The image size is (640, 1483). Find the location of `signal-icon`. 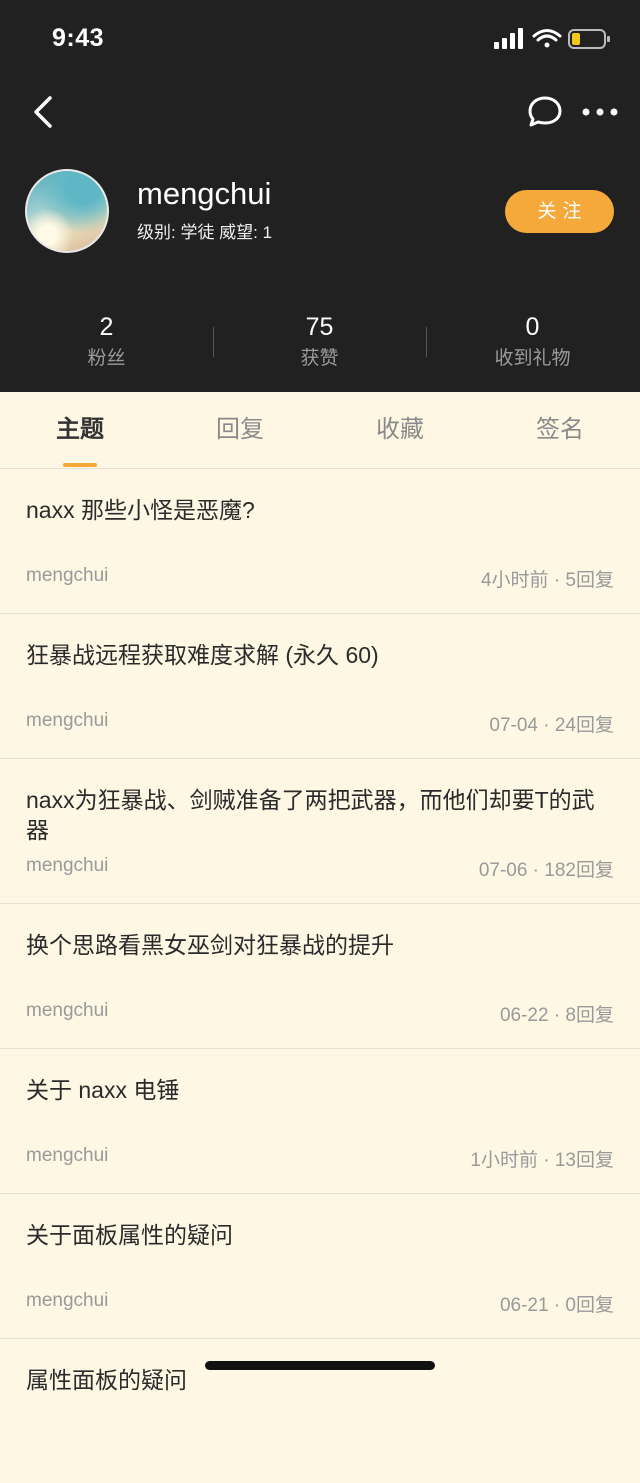

signal-icon is located at coordinates (508, 38).